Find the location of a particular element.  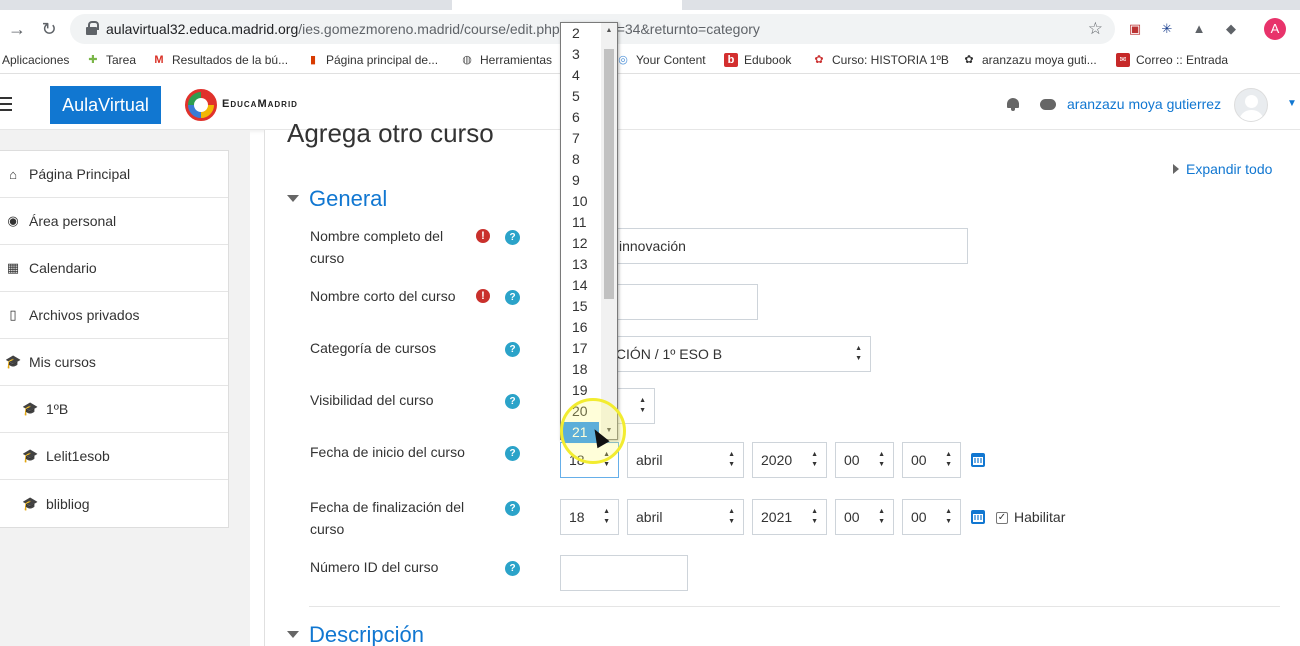

dropdown-option: 7 is located at coordinates (581, 138).